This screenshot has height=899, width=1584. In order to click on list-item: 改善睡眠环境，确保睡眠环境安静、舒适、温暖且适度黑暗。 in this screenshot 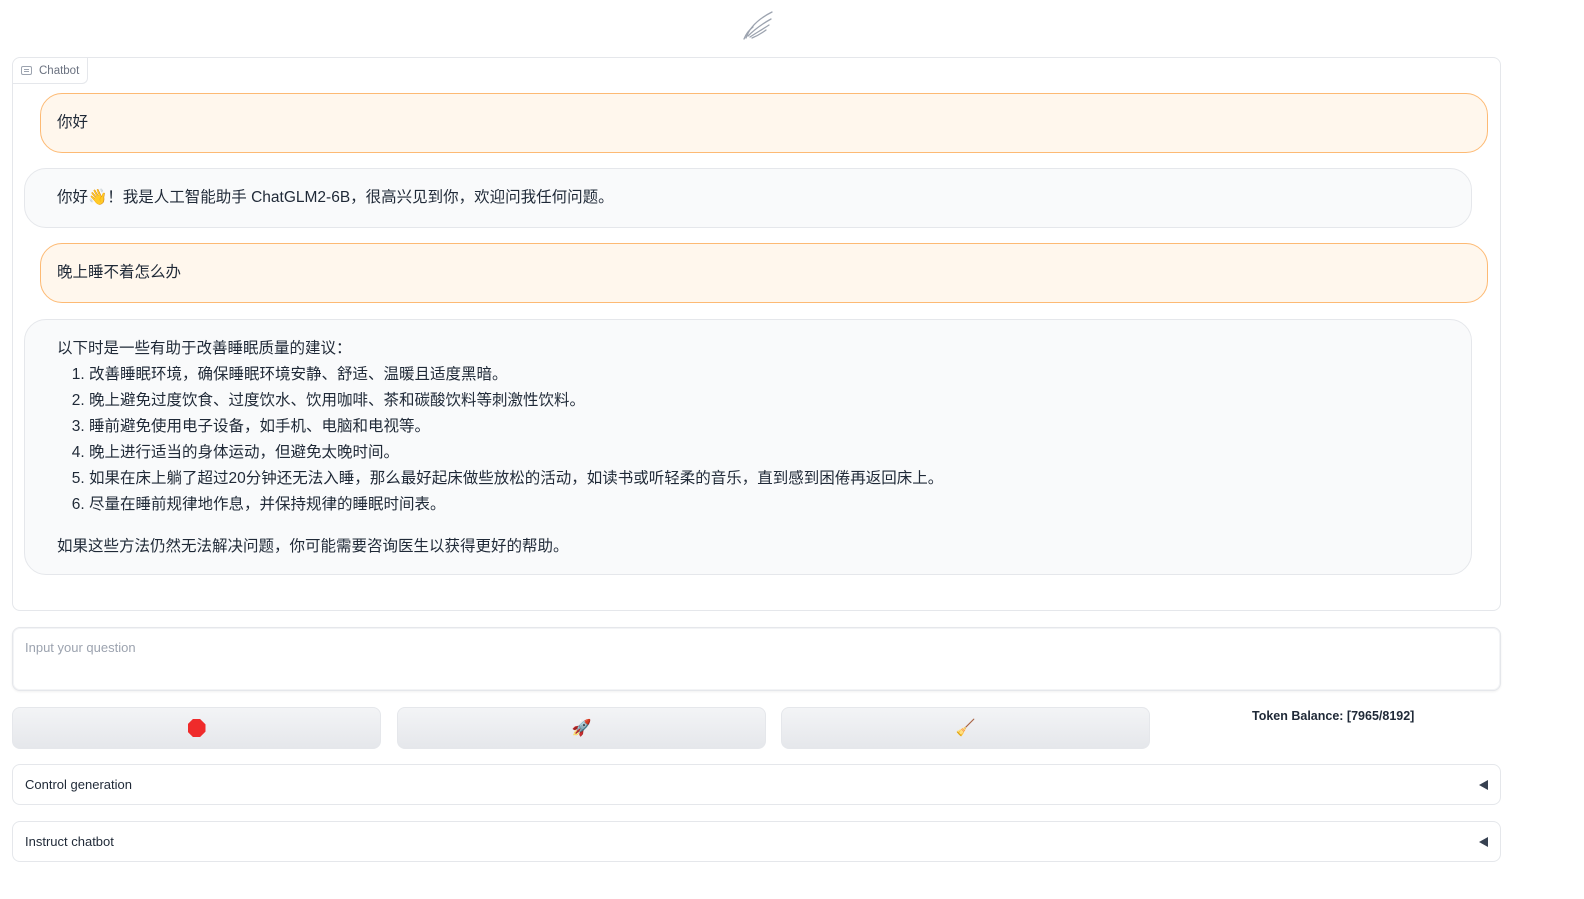, I will do `click(764, 375)`.